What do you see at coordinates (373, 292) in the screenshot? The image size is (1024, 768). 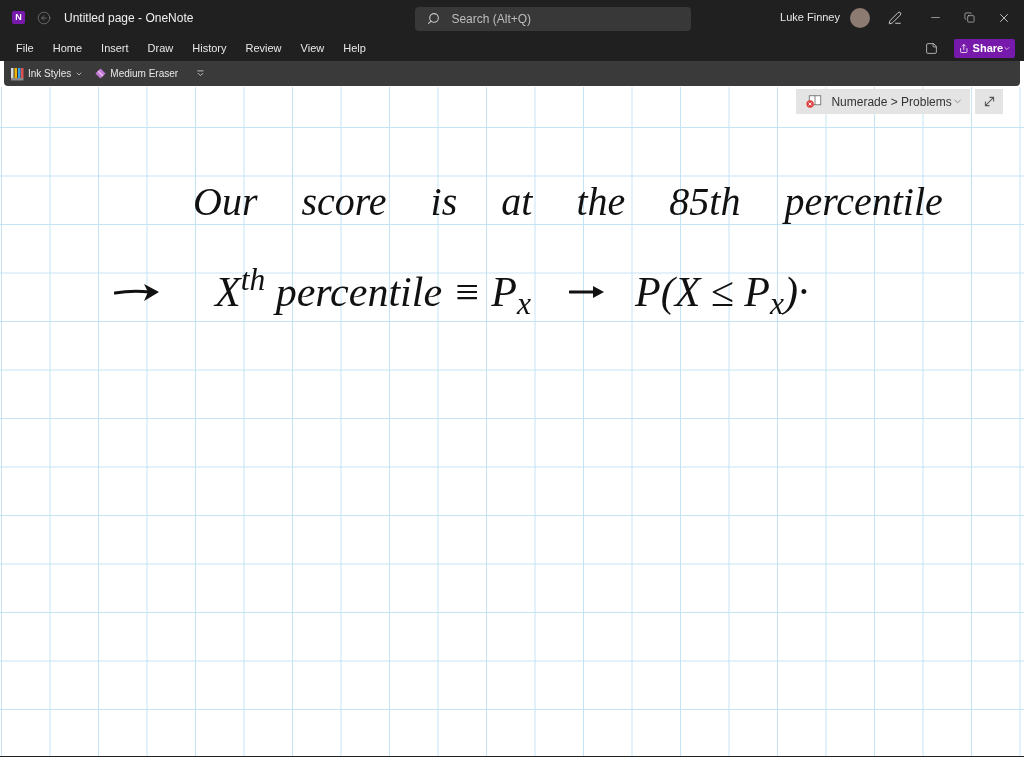 I see `handwritten-formula: X$^{th}$ percentile ≡ P$_{x}$` at bounding box center [373, 292].